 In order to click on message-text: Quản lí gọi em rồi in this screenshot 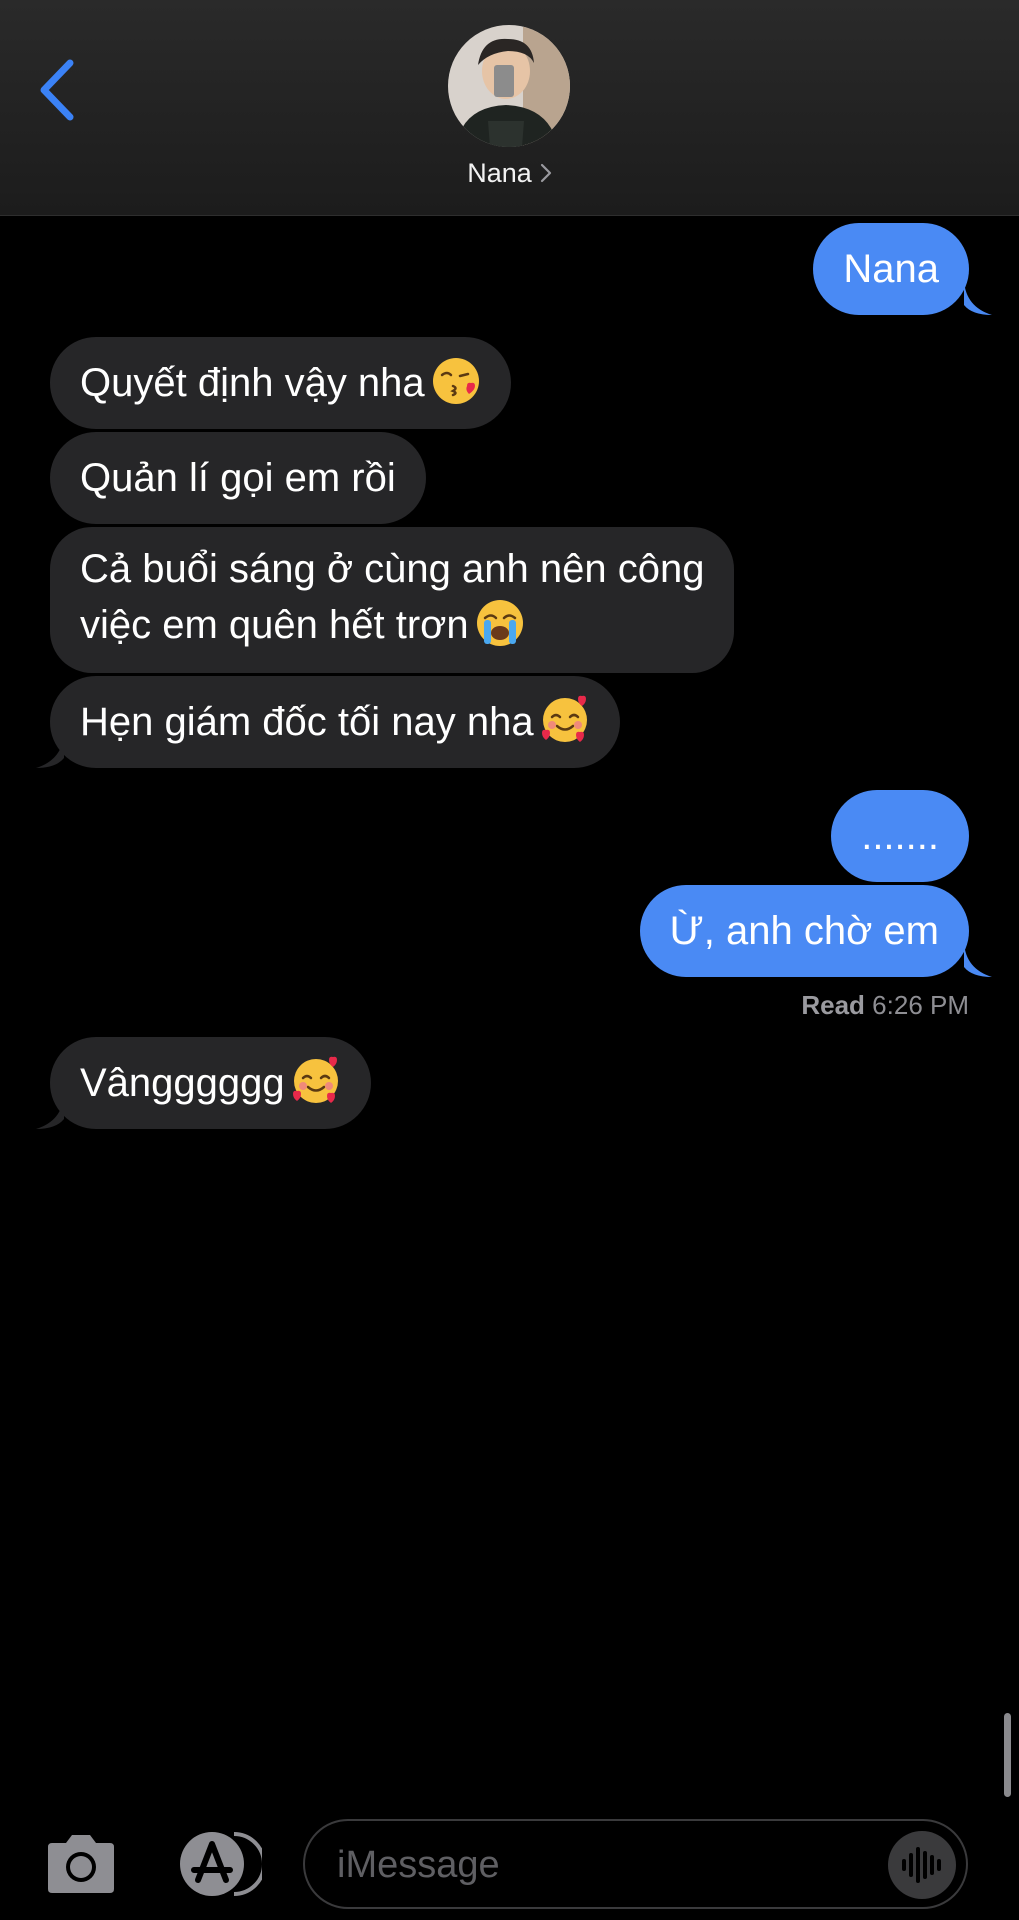, I will do `click(238, 478)`.